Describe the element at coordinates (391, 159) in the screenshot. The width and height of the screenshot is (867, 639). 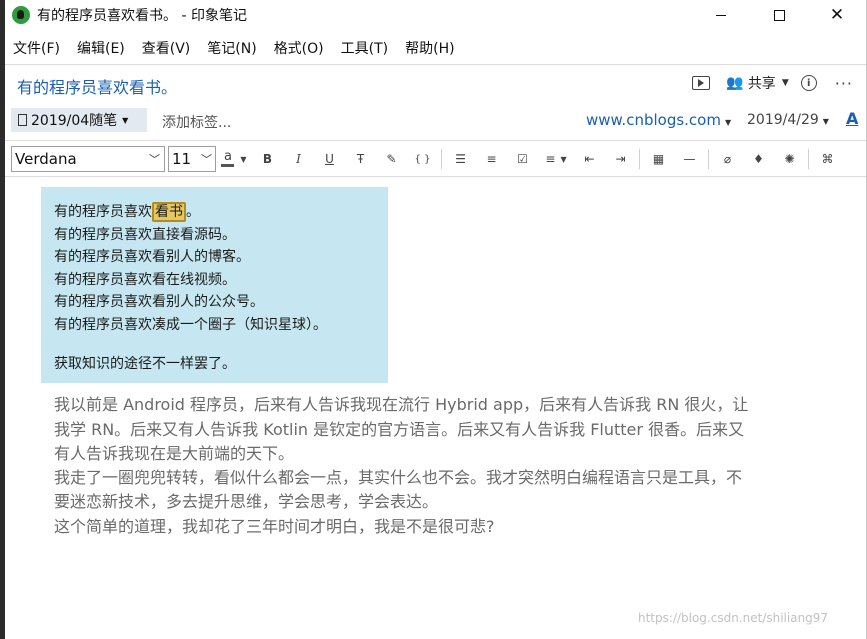
I see `highlight-button: ✎` at that location.